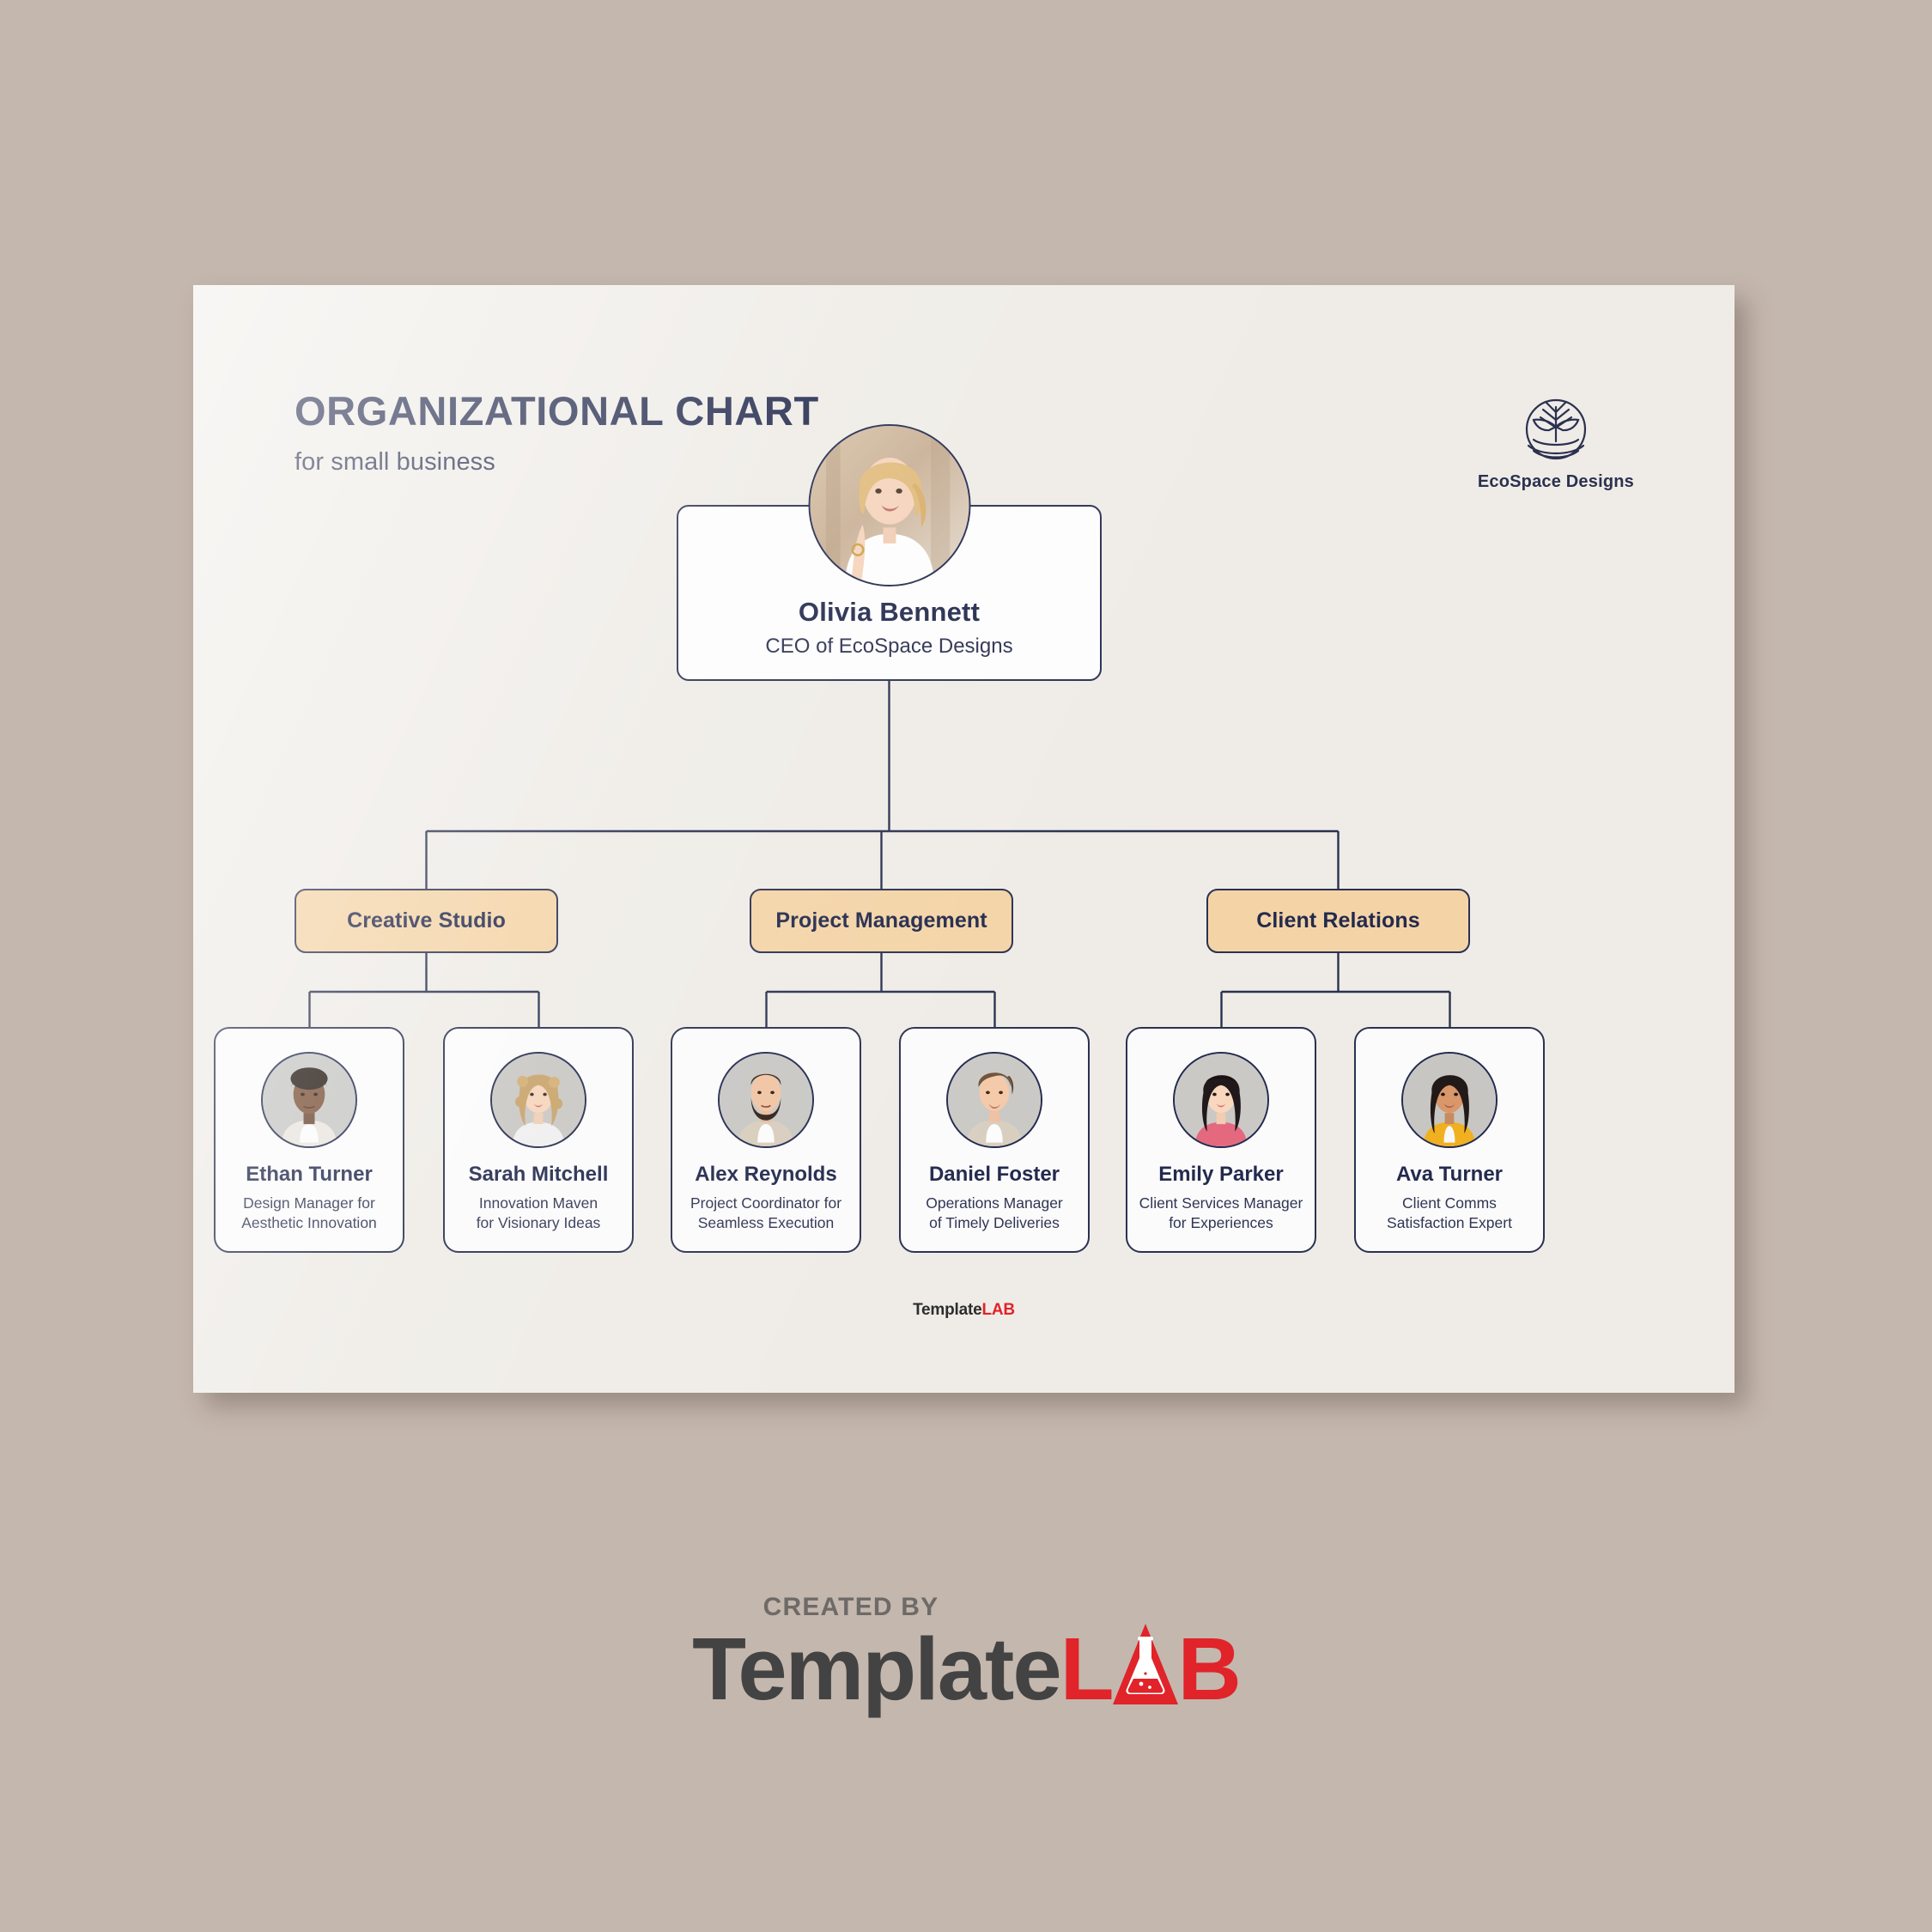 This screenshot has height=1932, width=1932. Describe the element at coordinates (1449, 1174) in the screenshot. I see `employee-name: Ava Turner` at that location.